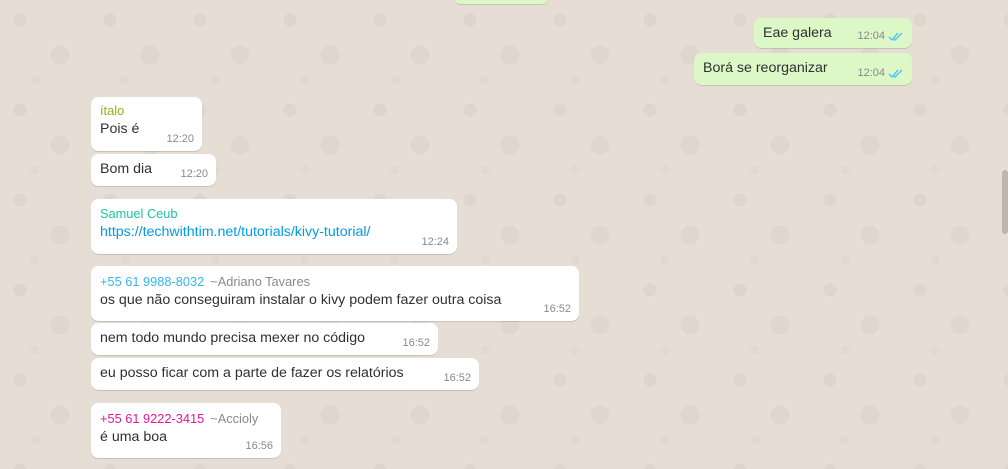 This screenshot has width=1008, height=469. Describe the element at coordinates (765, 68) in the screenshot. I see `message-text: Borá se reorganizar` at that location.